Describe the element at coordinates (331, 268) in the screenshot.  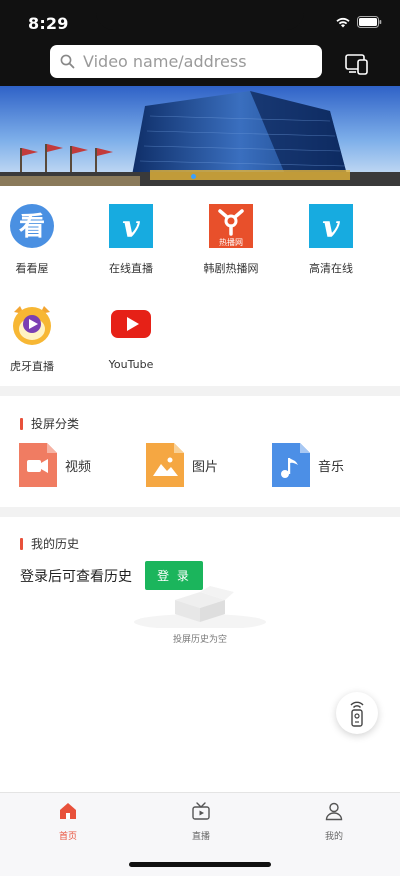
I see `app-label: 高清在线` at that location.